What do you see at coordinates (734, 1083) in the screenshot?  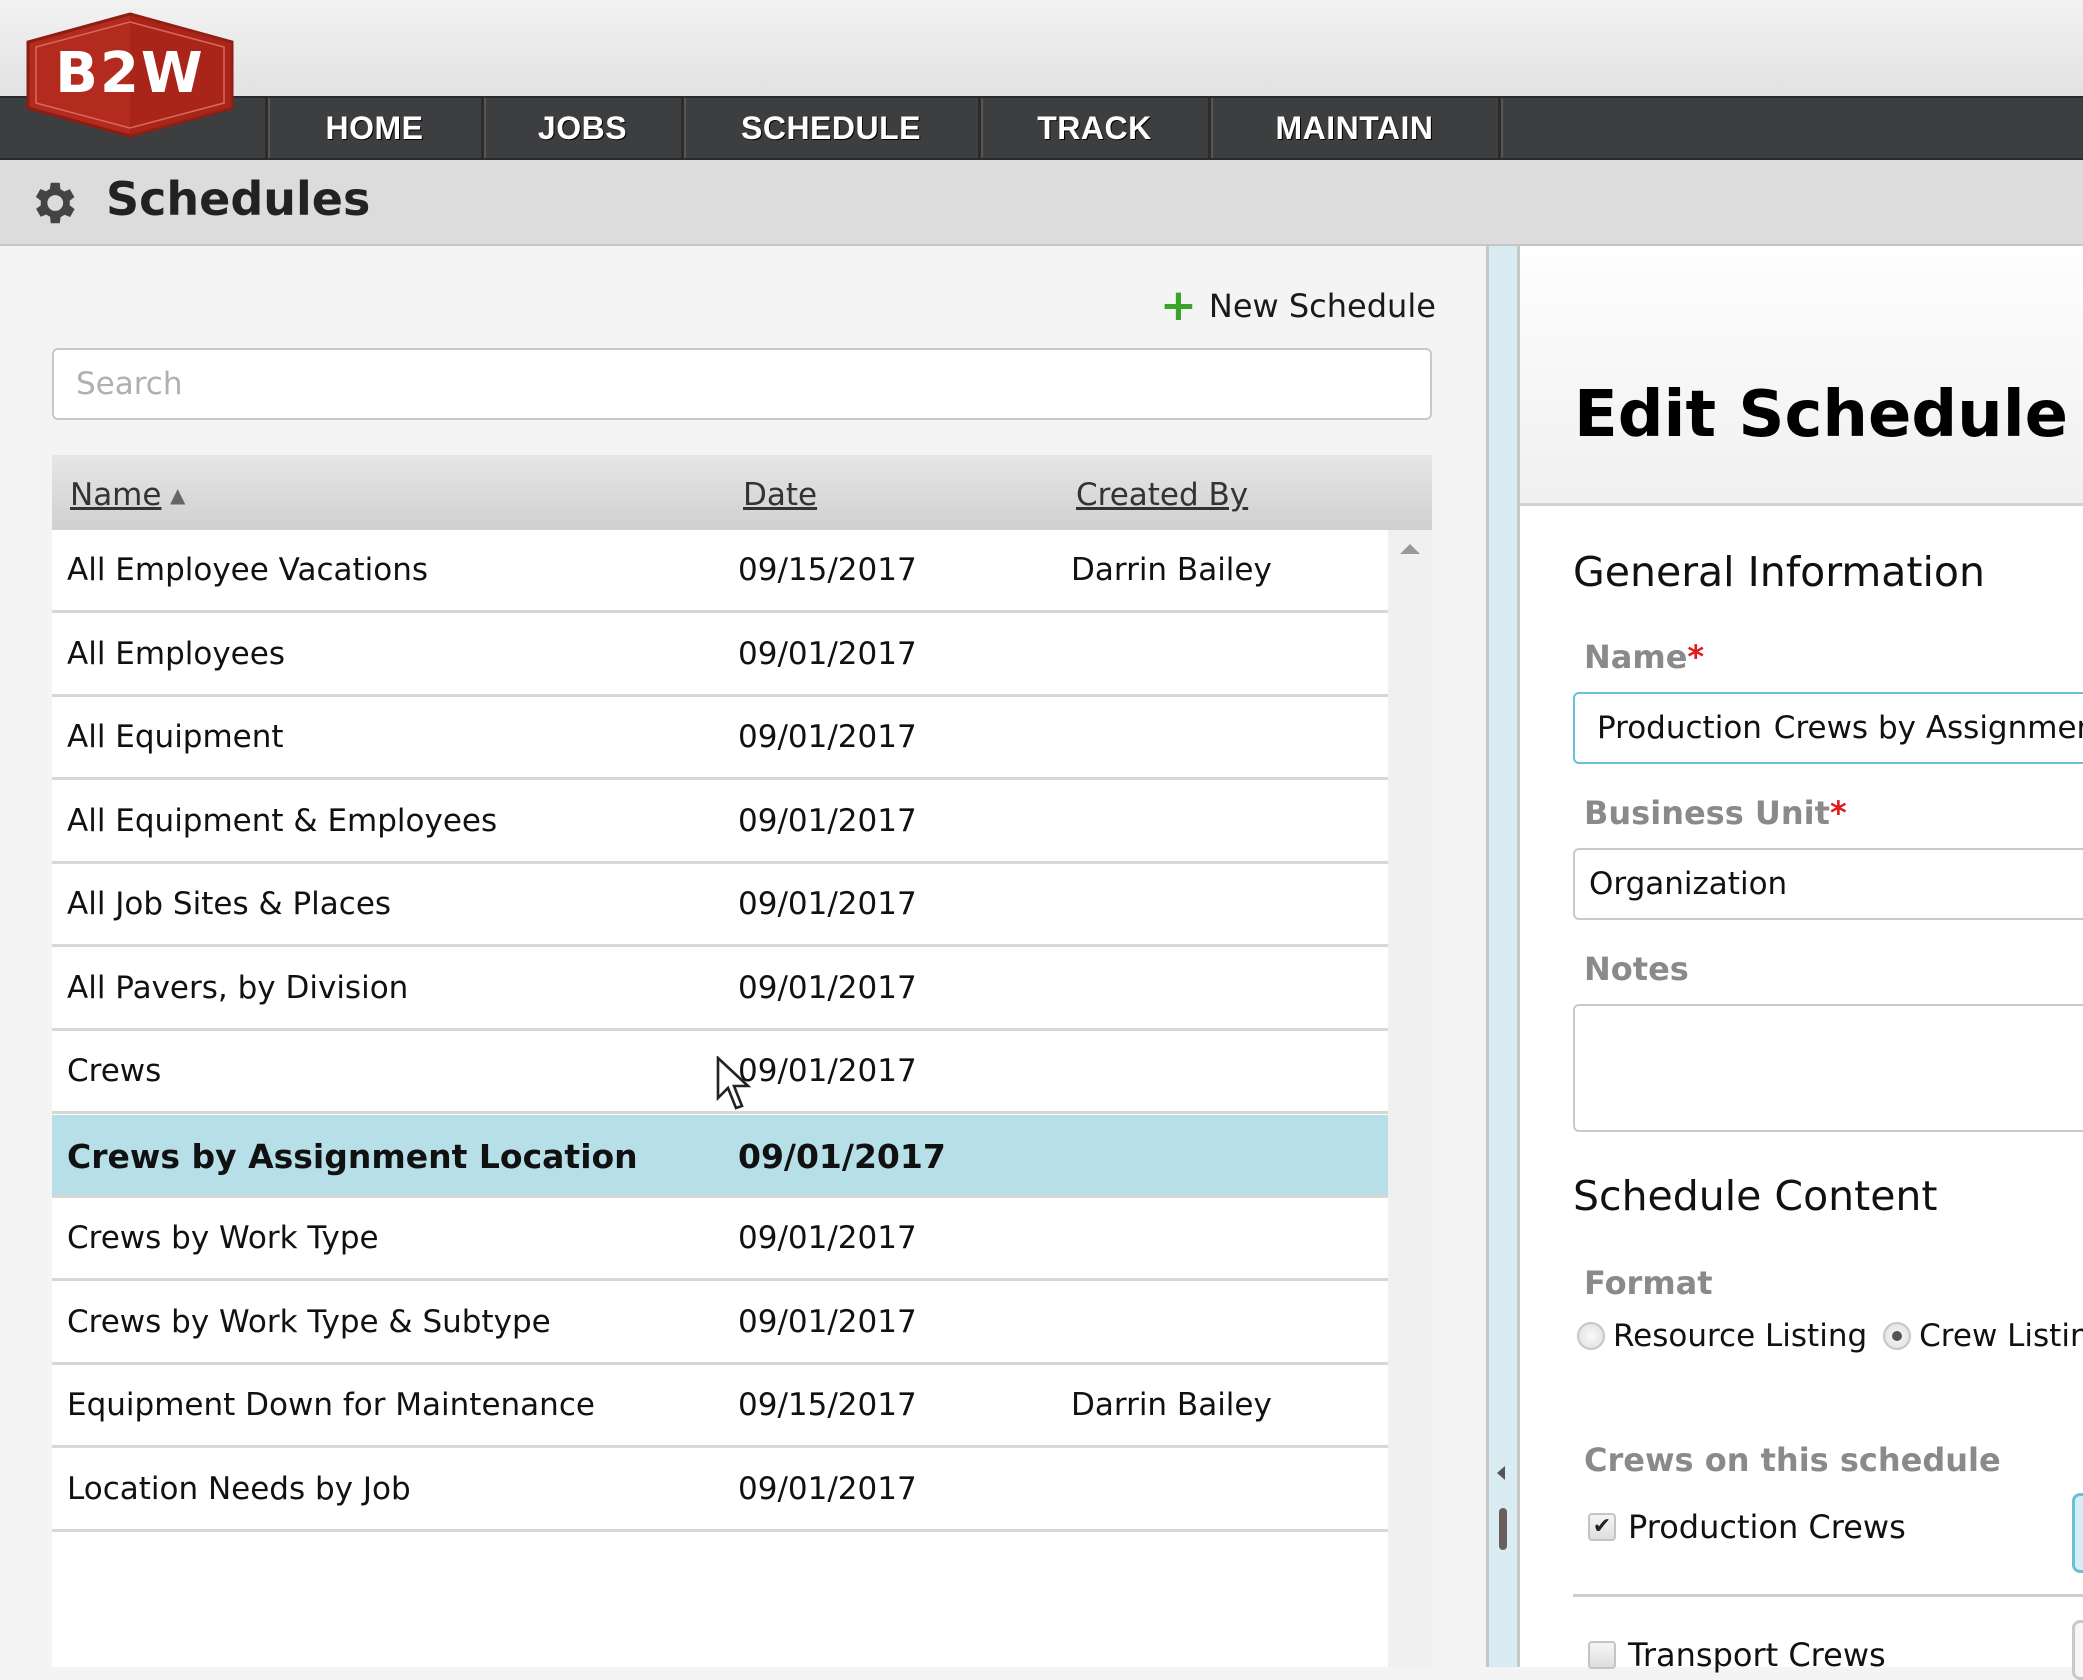 I see `mouse-pointer-icon` at bounding box center [734, 1083].